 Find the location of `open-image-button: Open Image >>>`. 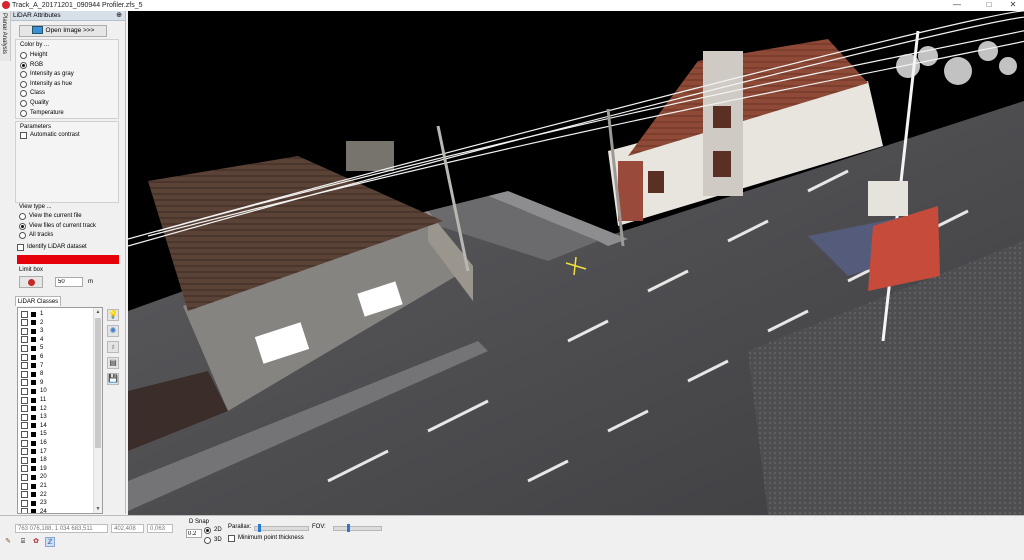

open-image-button: Open Image >>> is located at coordinates (63, 31).